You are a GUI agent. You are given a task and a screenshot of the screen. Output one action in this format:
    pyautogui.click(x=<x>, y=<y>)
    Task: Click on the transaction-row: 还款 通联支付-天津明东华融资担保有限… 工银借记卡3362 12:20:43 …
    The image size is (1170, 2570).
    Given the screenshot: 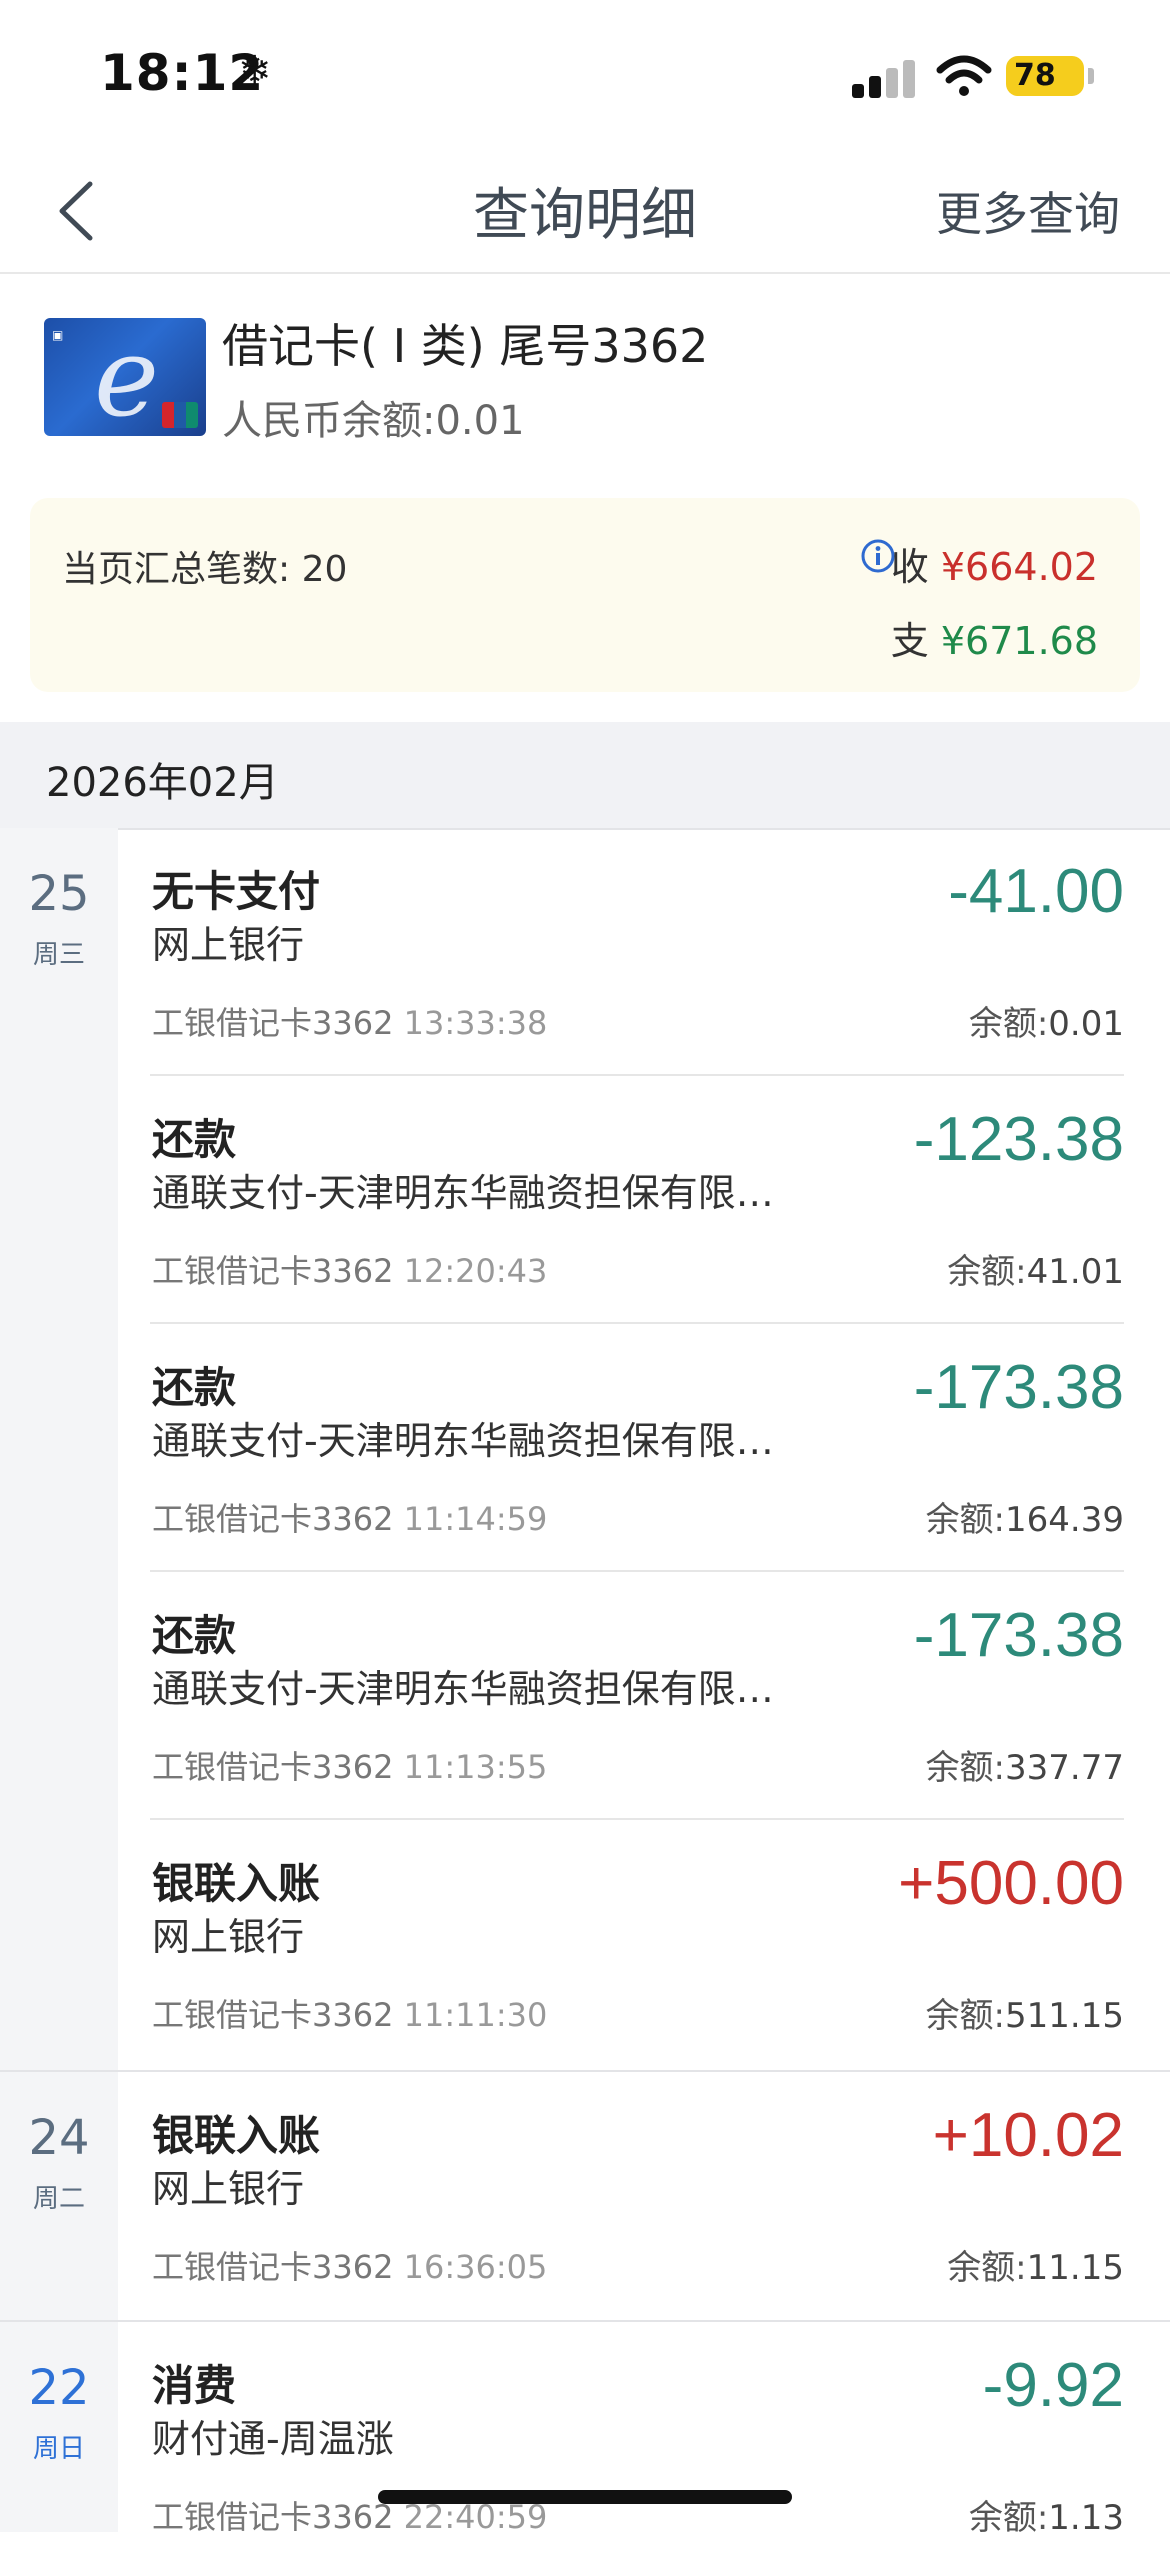 What is the action you would take?
    pyautogui.click(x=637, y=1200)
    